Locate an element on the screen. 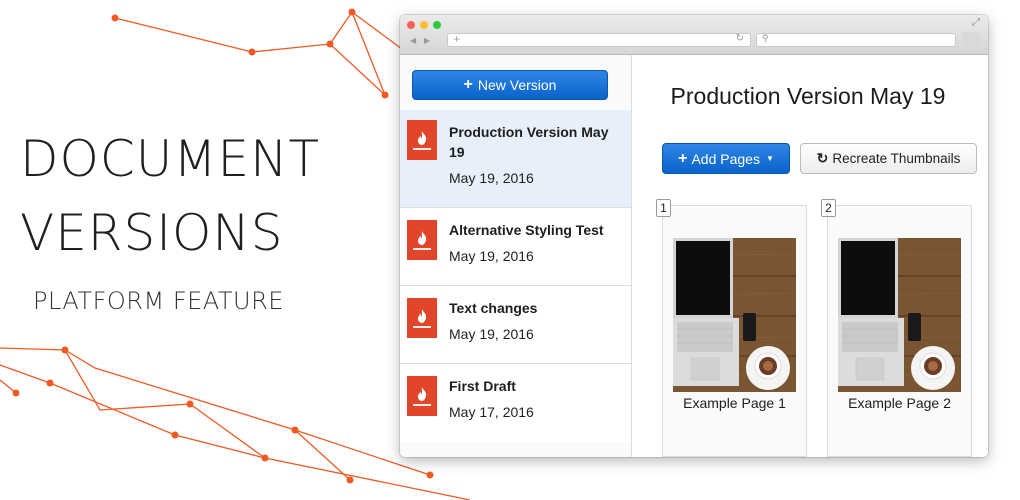 This screenshot has height=500, width=1020. refresh-icon: ↻ is located at coordinates (822, 158).